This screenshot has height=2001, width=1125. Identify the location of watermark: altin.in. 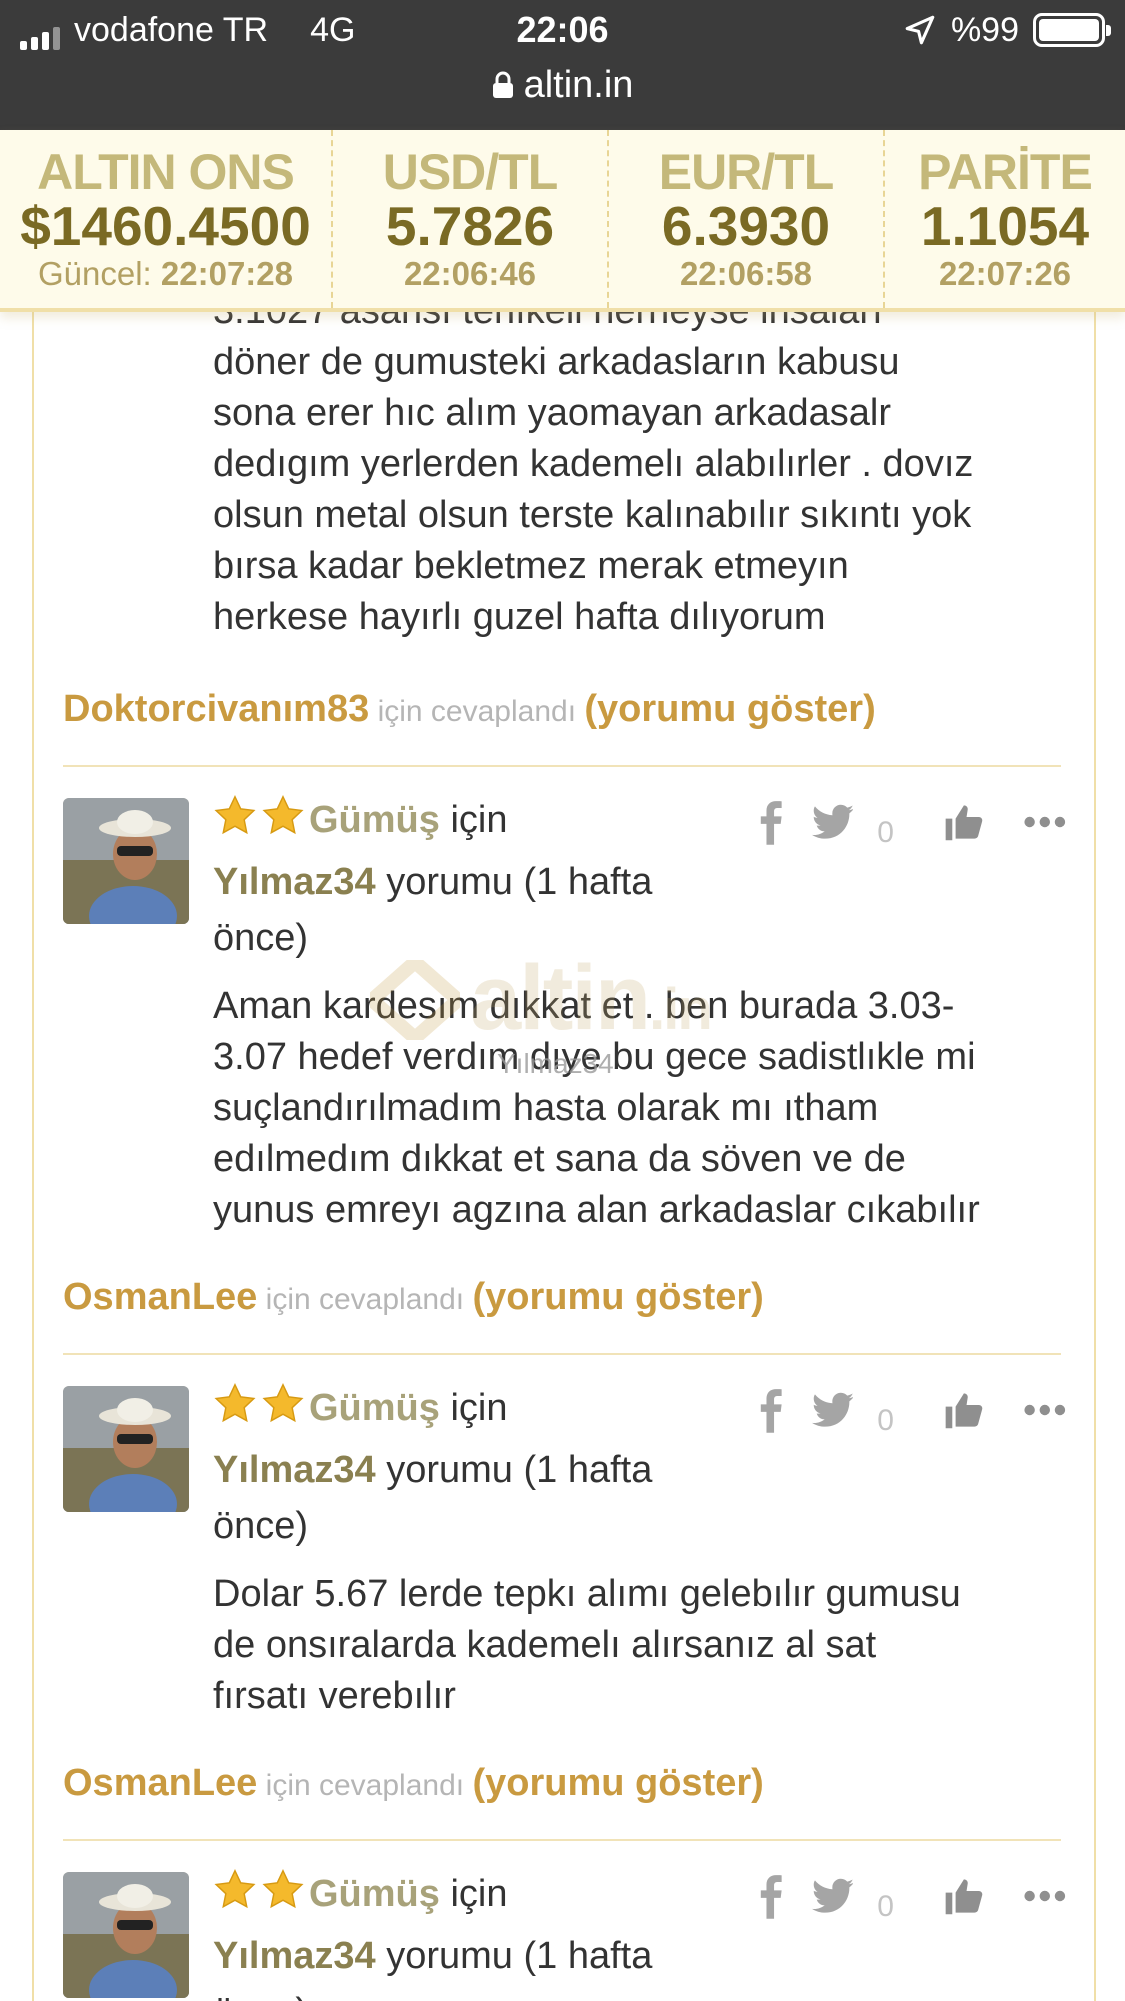
(570, 1003).